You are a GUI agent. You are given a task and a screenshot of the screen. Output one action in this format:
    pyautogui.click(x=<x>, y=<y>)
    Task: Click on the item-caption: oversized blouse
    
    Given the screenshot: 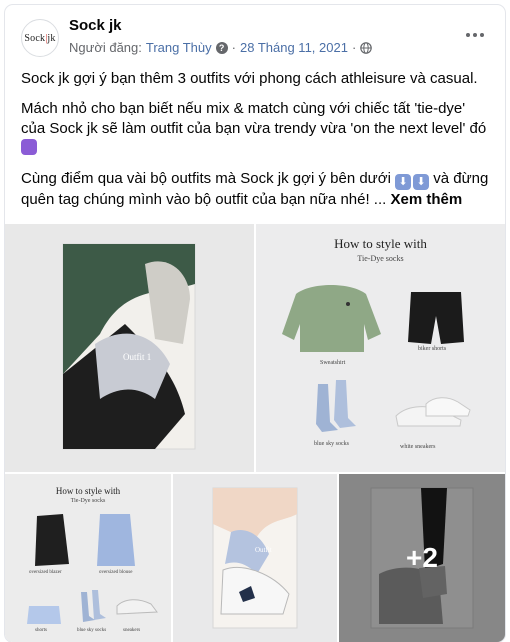 What is the action you would take?
    pyautogui.click(x=116, y=572)
    